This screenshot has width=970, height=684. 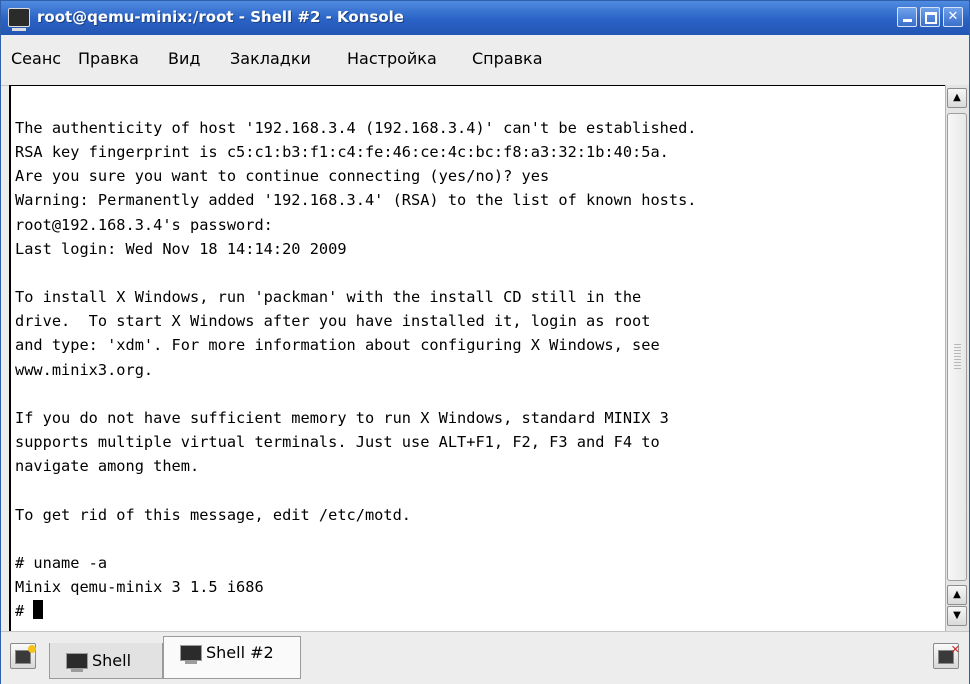 I want to click on tab-label: Shell #2, so click(x=240, y=652).